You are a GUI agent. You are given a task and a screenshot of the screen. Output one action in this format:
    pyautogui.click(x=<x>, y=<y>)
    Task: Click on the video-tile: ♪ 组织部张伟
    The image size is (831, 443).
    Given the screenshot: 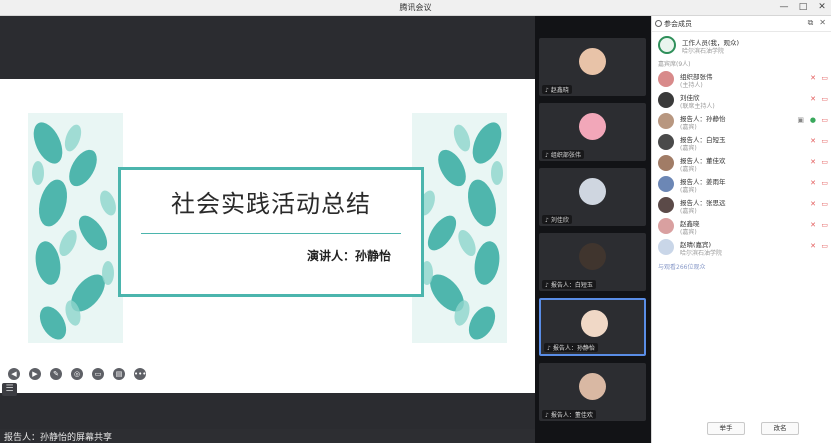 What is the action you would take?
    pyautogui.click(x=592, y=132)
    